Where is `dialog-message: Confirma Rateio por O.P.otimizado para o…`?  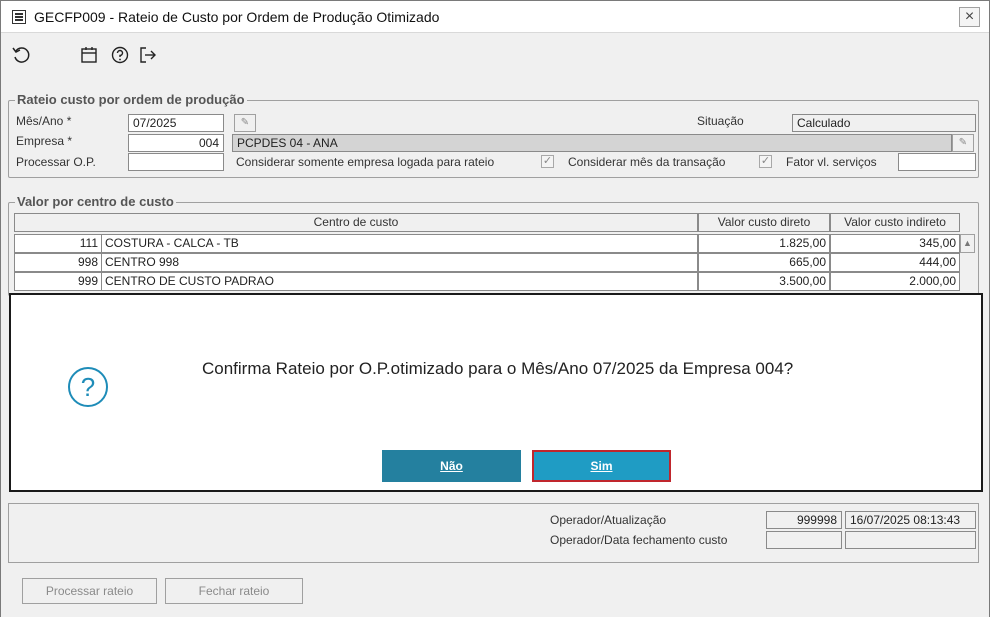
dialog-message: Confirma Rateio por O.P.otimizado para o… is located at coordinates (498, 368).